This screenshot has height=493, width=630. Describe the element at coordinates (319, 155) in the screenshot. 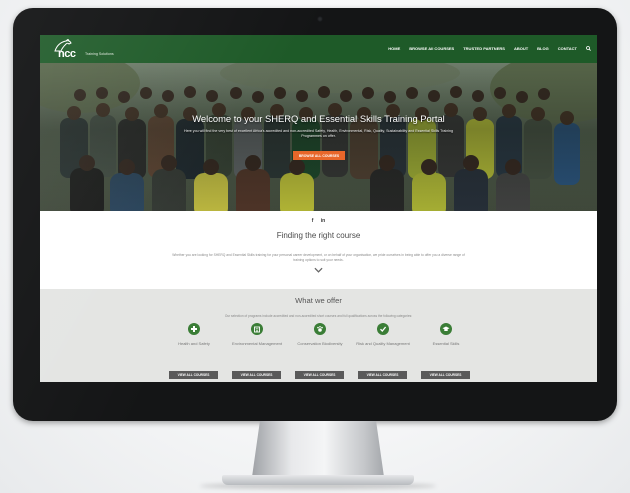

I see `browse-all-courses-button: BROWSE ALL COURSES` at that location.